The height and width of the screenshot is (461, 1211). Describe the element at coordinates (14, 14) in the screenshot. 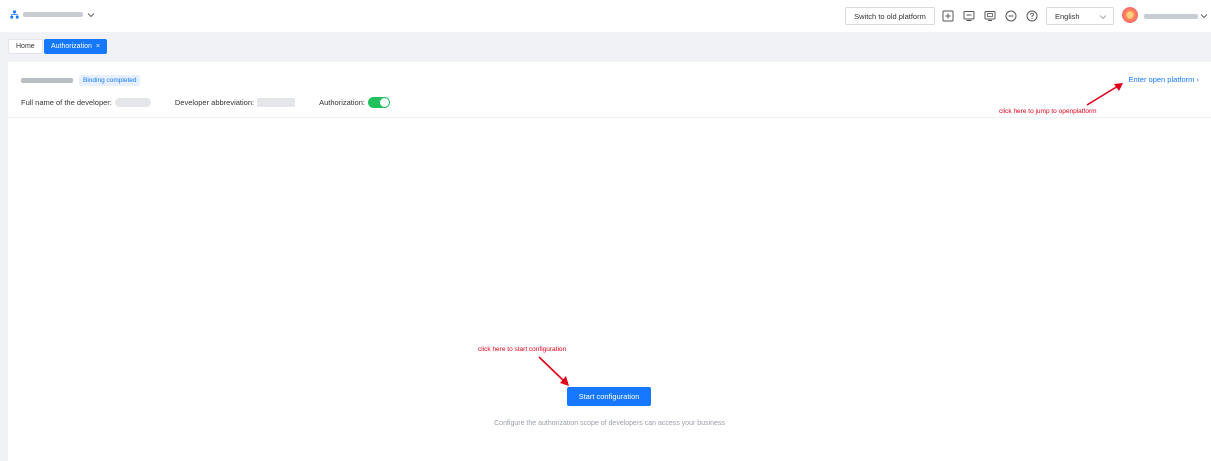

I see `org-chart-icon` at that location.